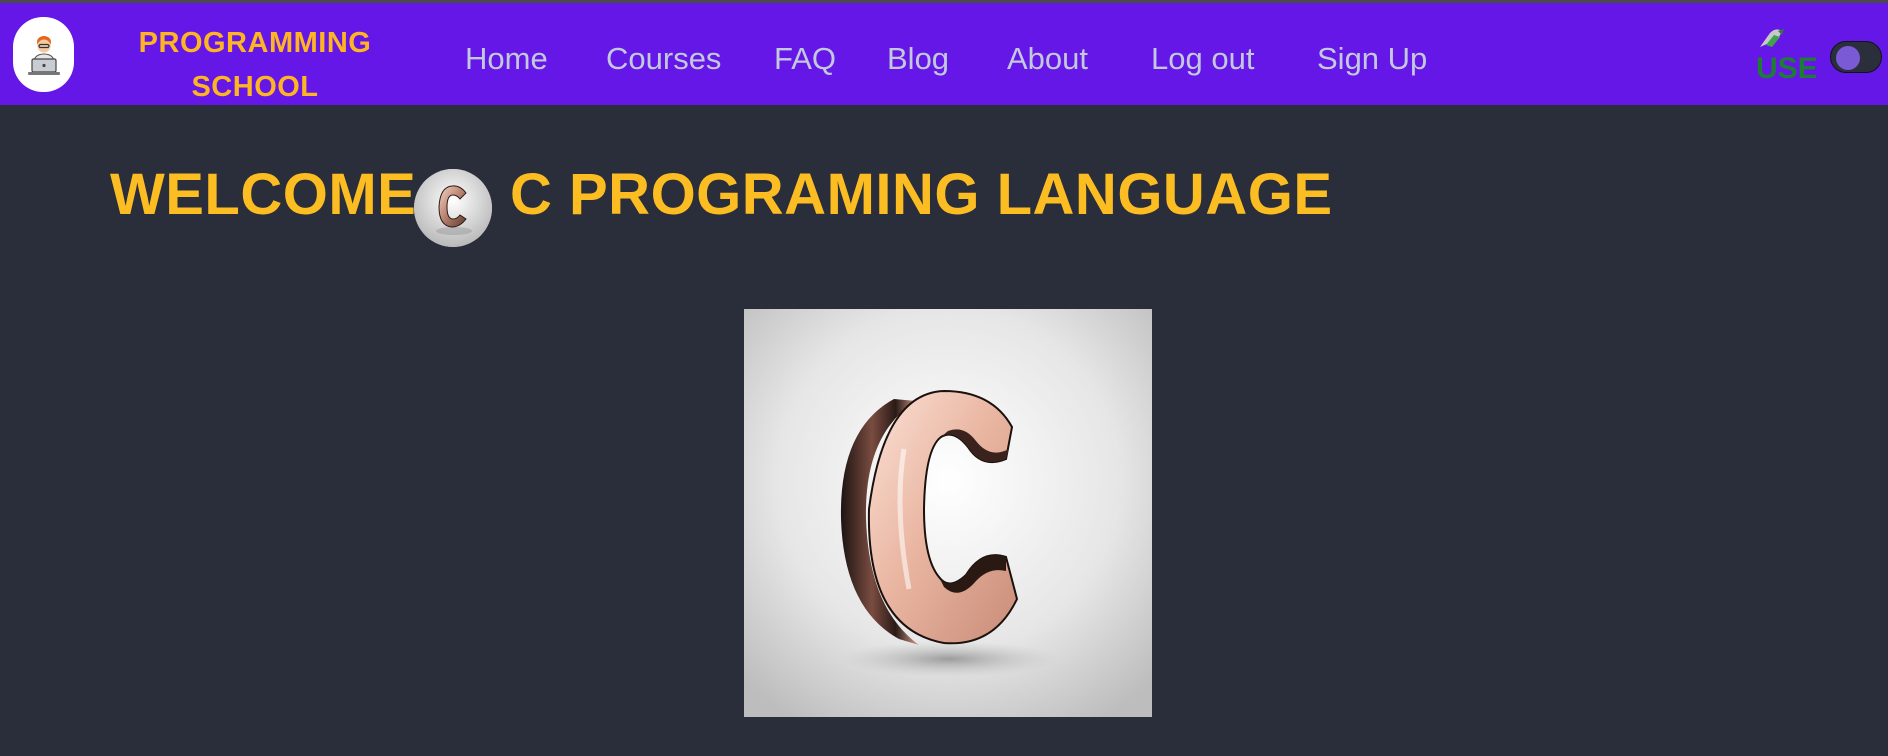 The image size is (1888, 756). Describe the element at coordinates (255, 65) in the screenshot. I see `brand-name: PROGRAMMING SCHOOL` at that location.